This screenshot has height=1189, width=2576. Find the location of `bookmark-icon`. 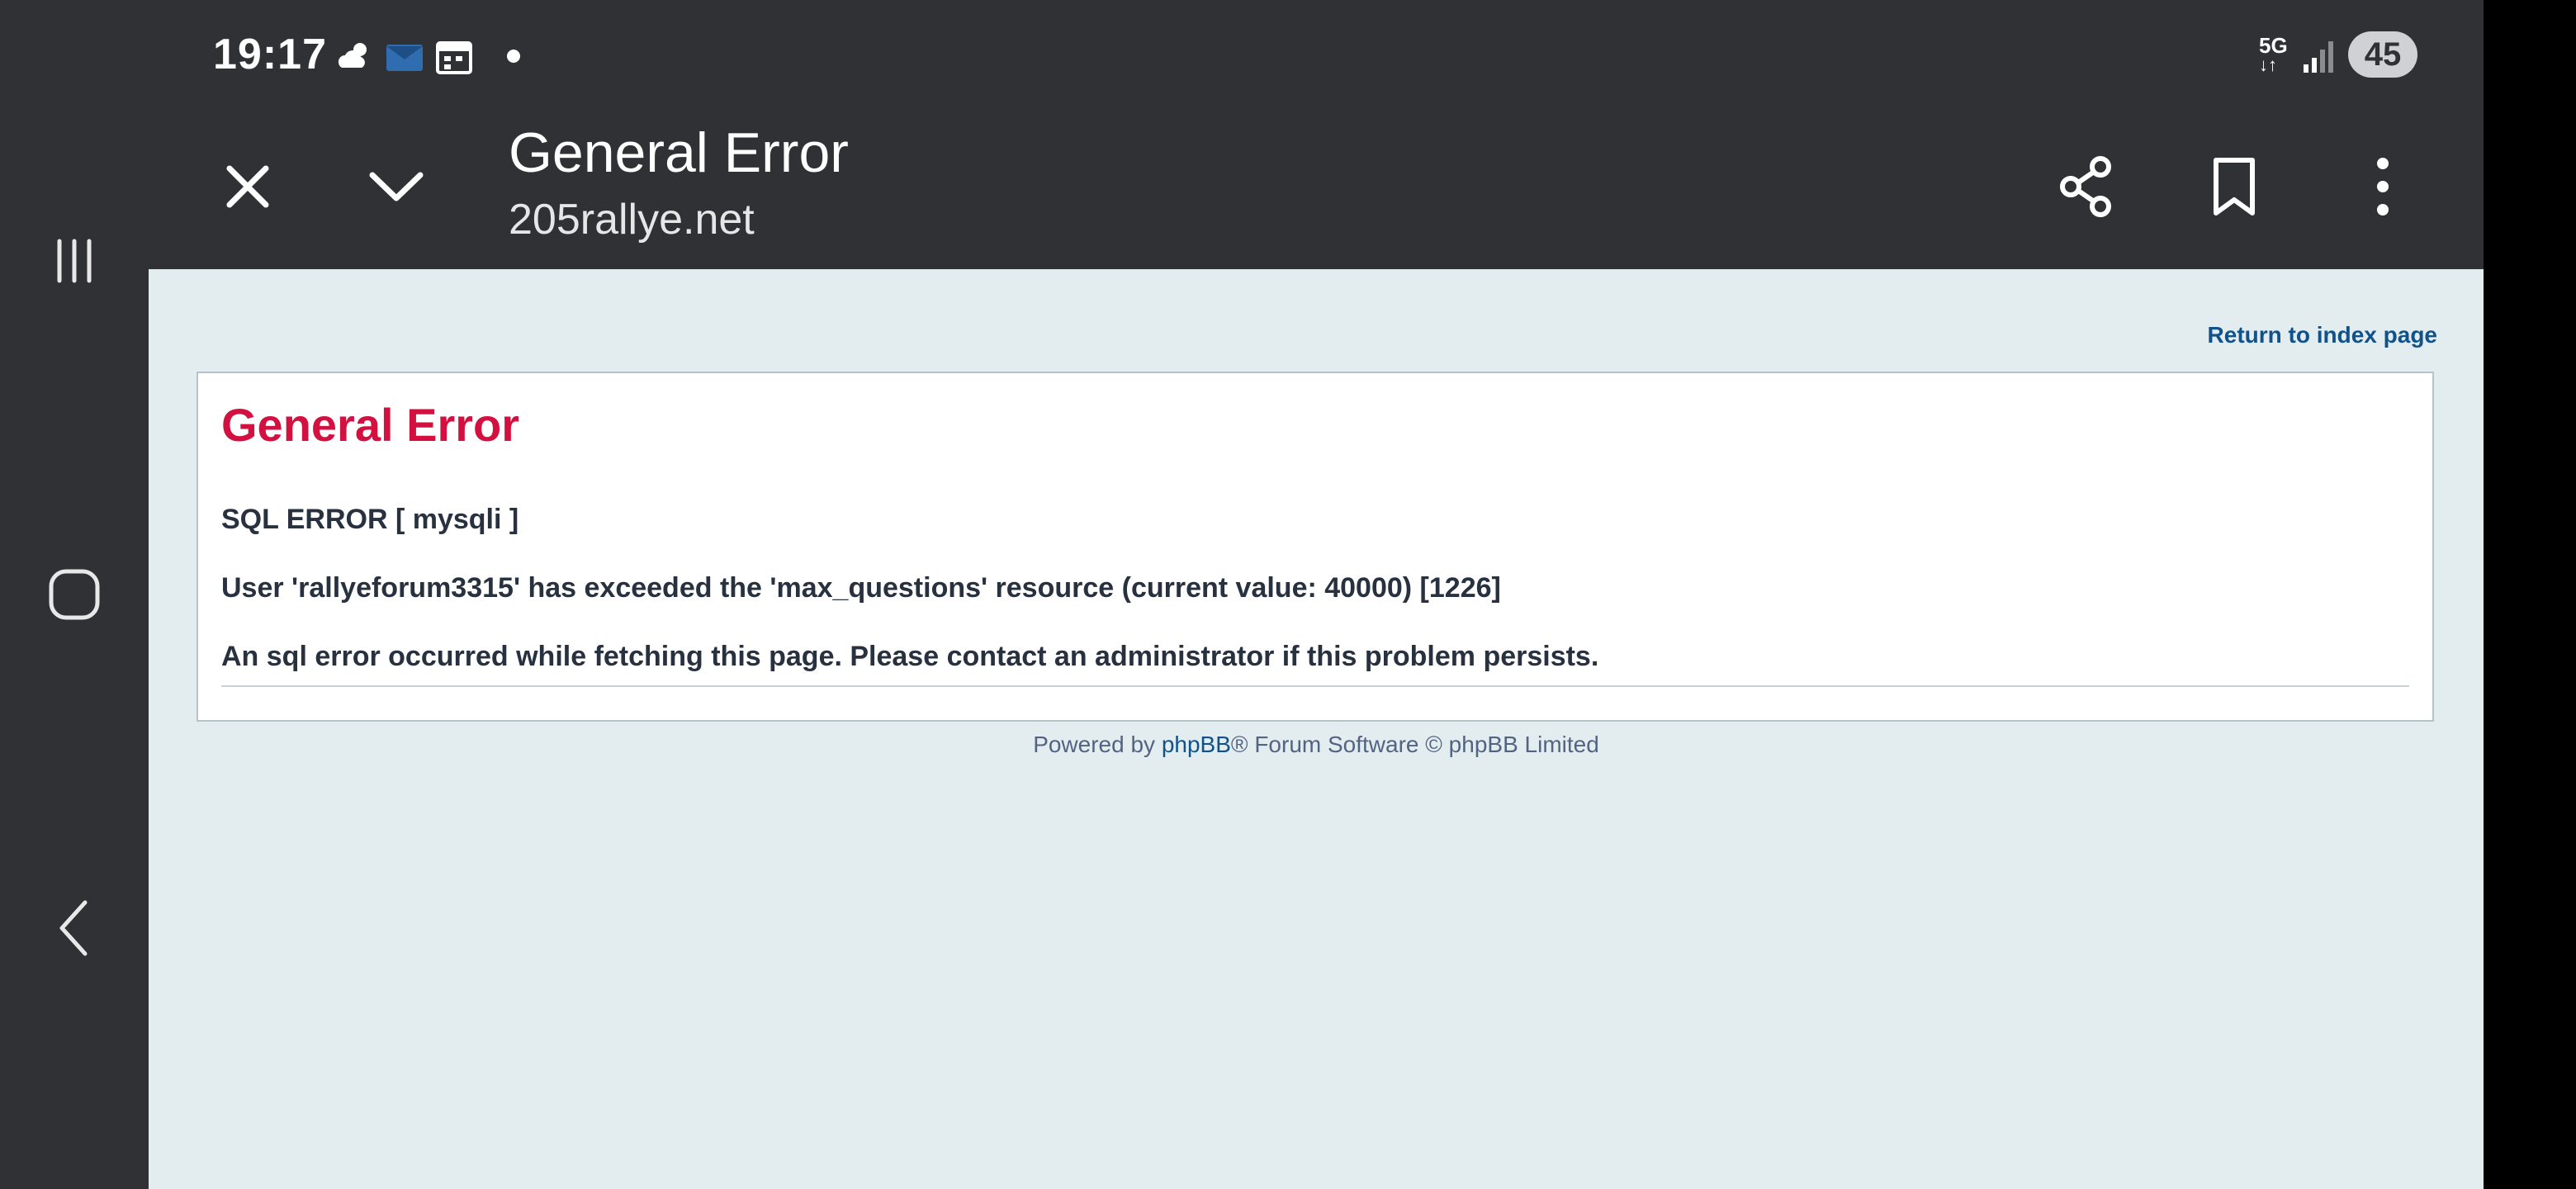

bookmark-icon is located at coordinates (2234, 187).